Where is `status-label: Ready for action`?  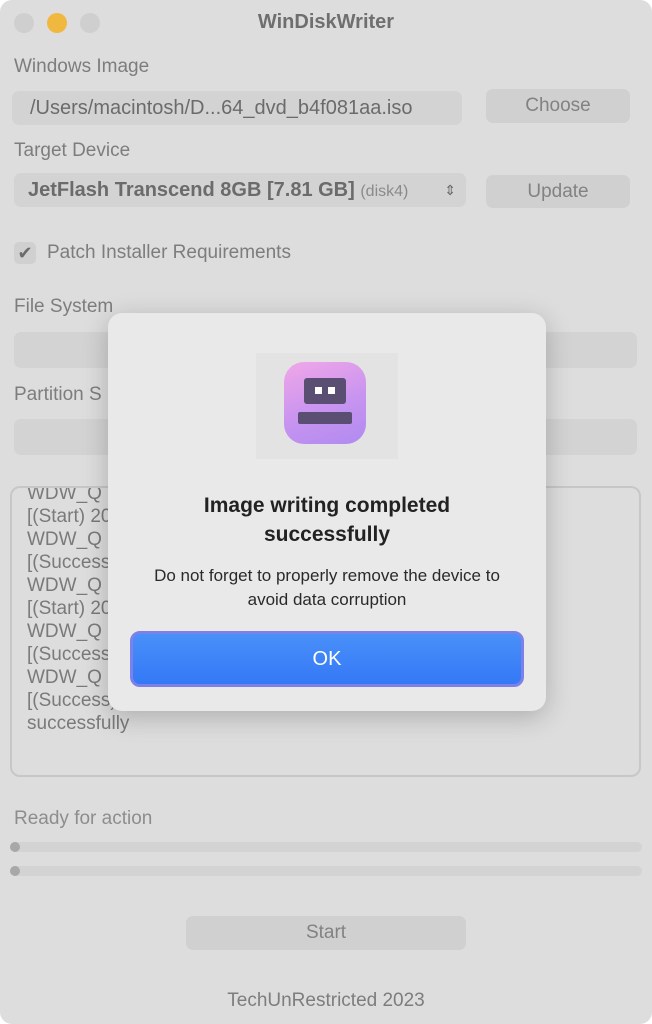 status-label: Ready for action is located at coordinates (83, 818).